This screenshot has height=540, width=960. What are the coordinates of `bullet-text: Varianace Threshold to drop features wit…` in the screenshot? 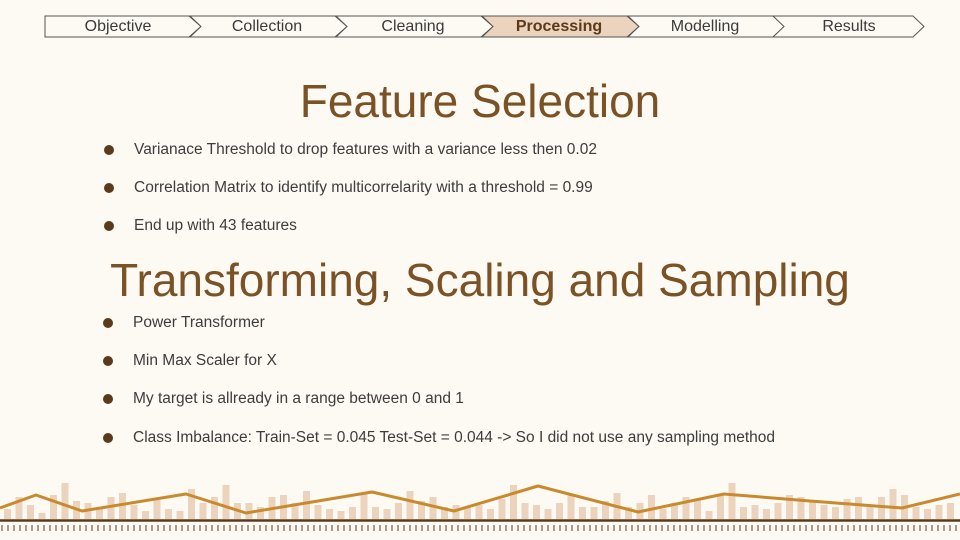 It's located at (365, 149).